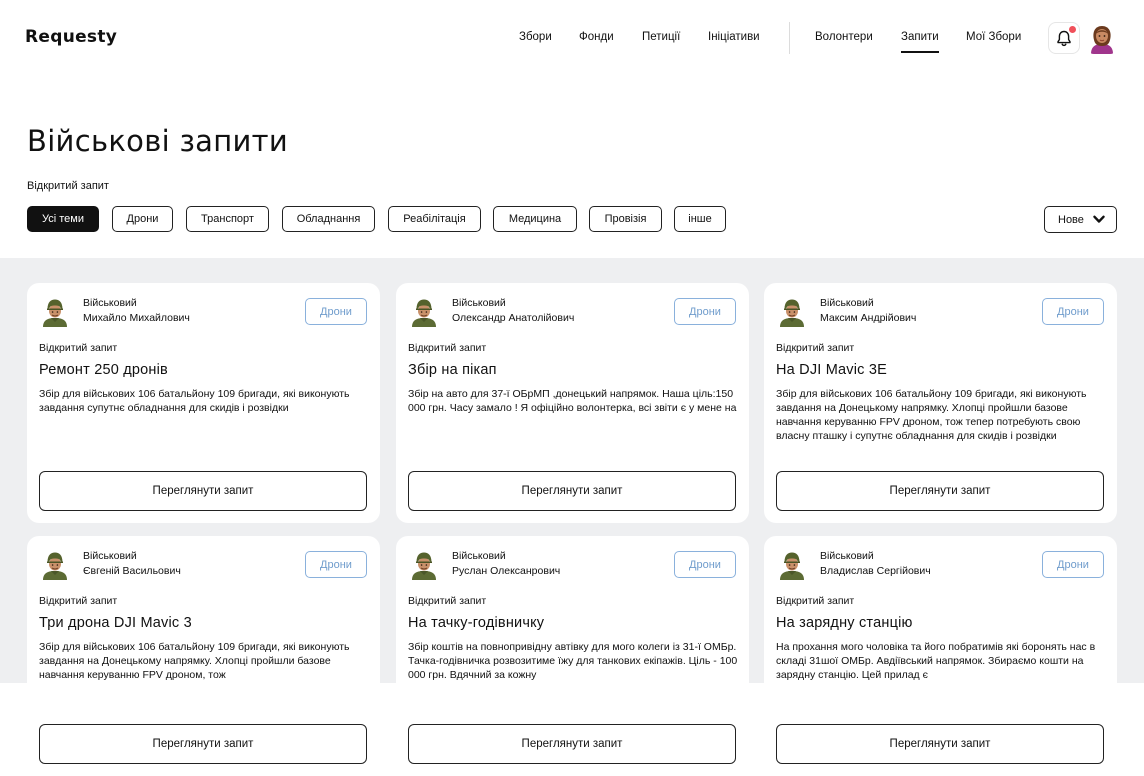 Image resolution: width=1144 pixels, height=776 pixels. What do you see at coordinates (661, 37) in the screenshot?
I see `nav-item-petytsii: Петиції` at bounding box center [661, 37].